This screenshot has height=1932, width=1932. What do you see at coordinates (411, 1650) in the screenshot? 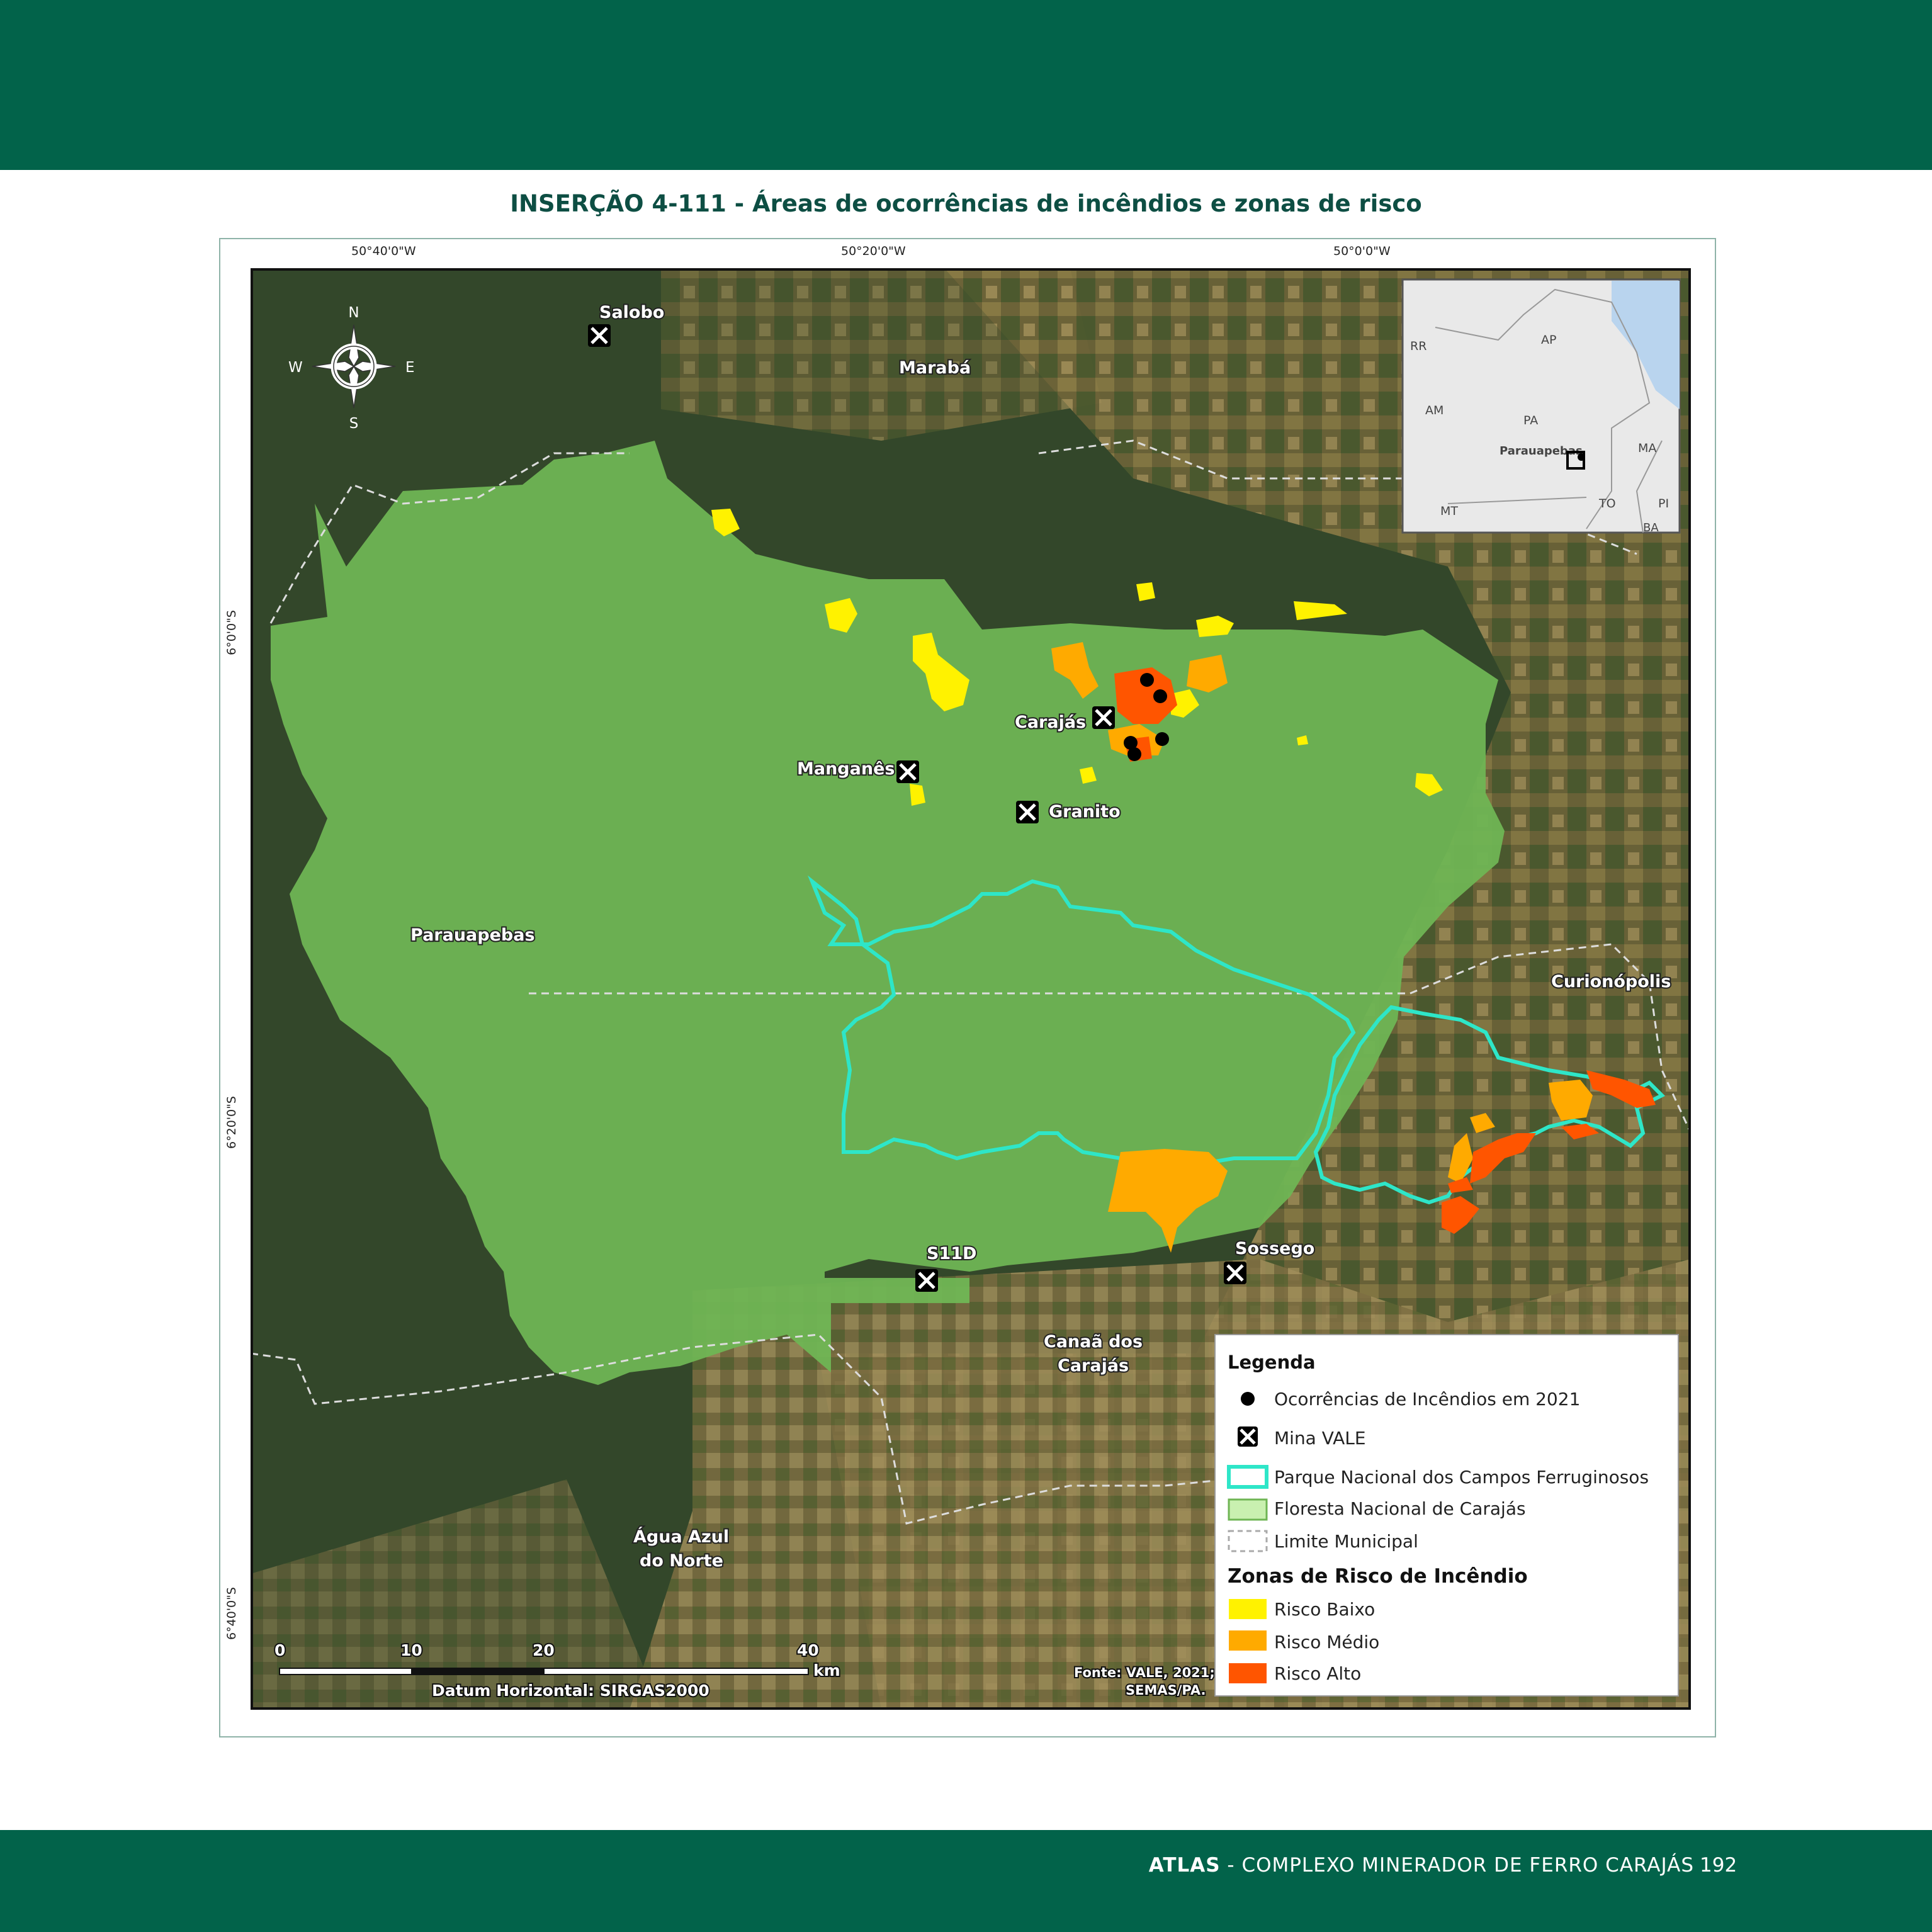
I see `scale-tick-10: 10` at bounding box center [411, 1650].